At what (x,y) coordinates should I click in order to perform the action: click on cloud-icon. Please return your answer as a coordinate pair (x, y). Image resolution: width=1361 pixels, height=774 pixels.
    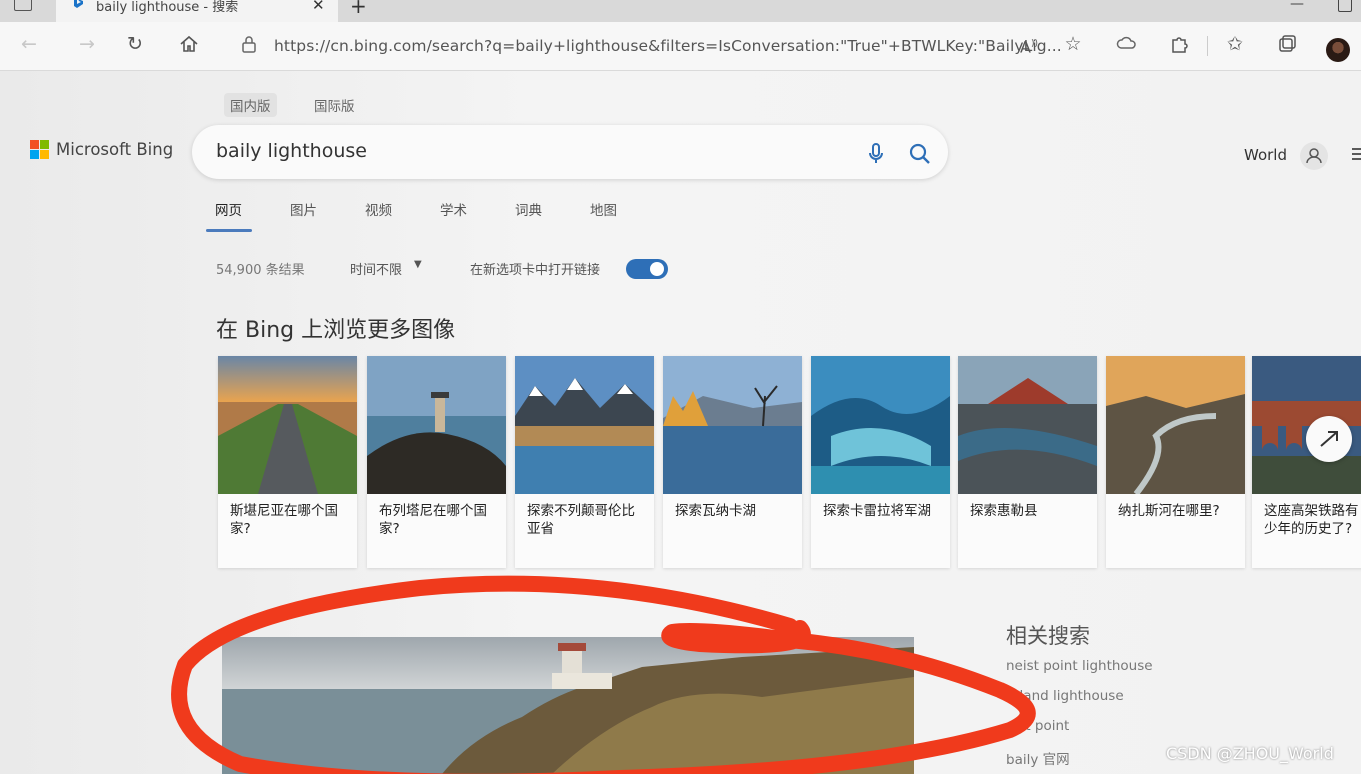
    Looking at the image, I should click on (1127, 44).